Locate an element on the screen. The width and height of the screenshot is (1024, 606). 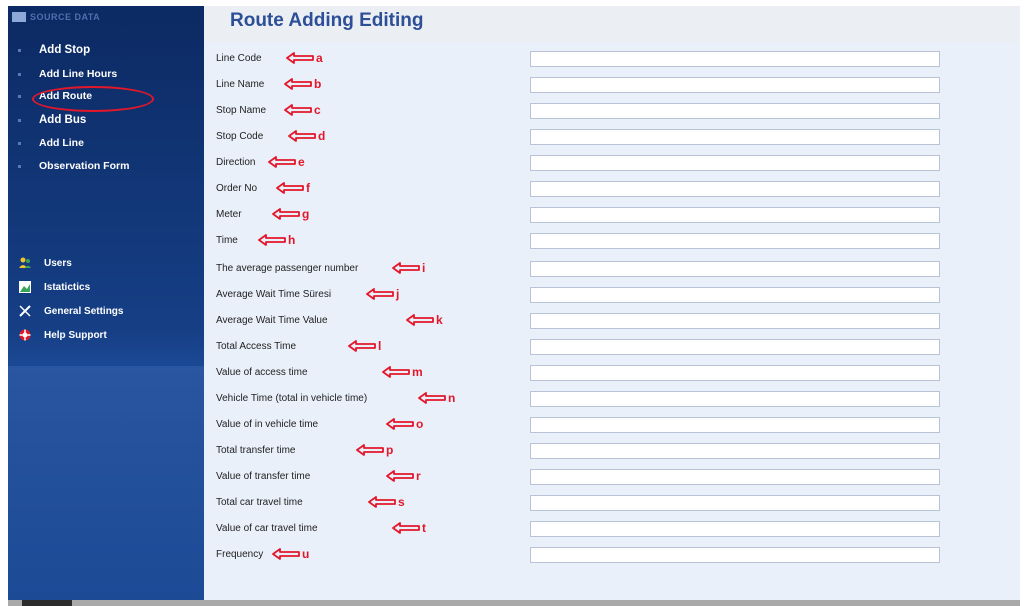
statistics-icon is located at coordinates (25, 287).